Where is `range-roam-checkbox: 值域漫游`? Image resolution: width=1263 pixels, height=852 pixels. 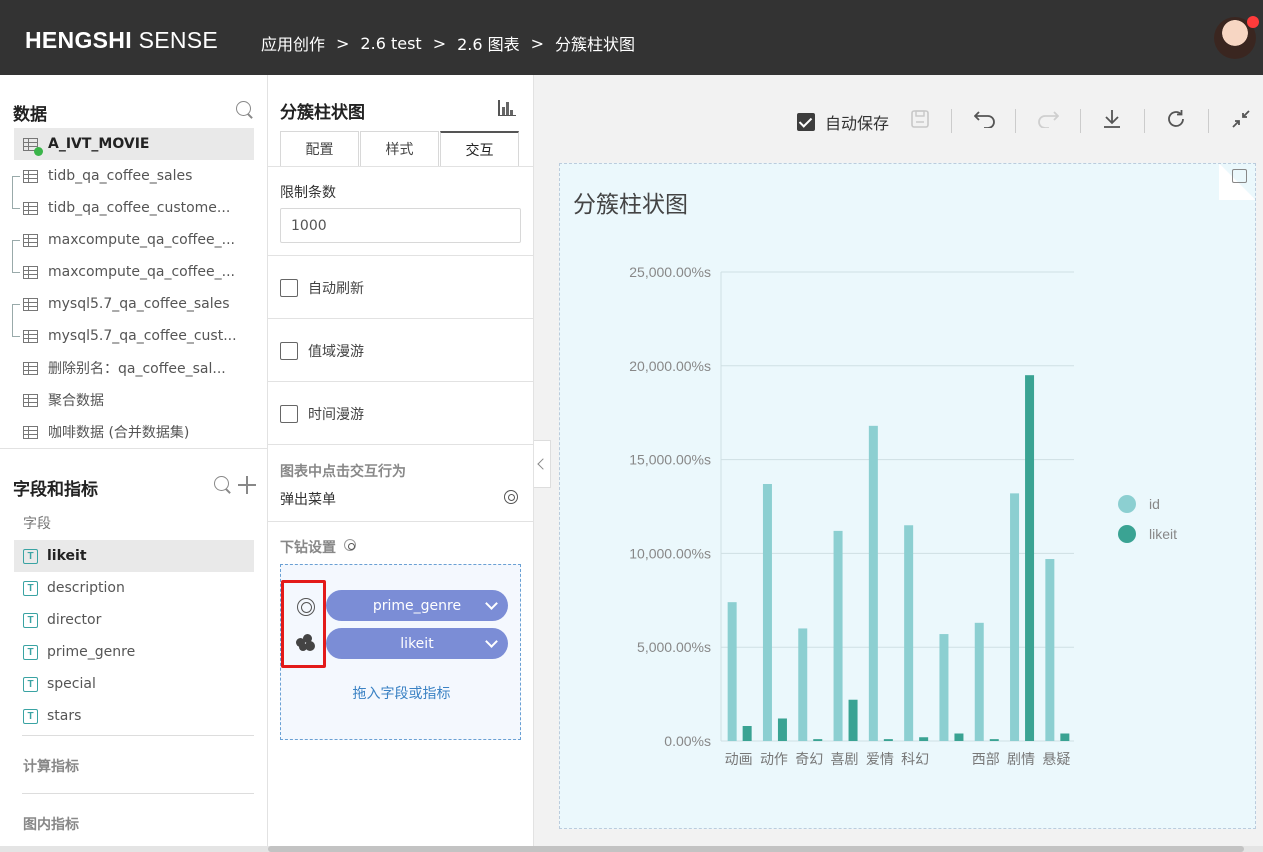
range-roam-checkbox: 值域漫游 is located at coordinates (322, 351).